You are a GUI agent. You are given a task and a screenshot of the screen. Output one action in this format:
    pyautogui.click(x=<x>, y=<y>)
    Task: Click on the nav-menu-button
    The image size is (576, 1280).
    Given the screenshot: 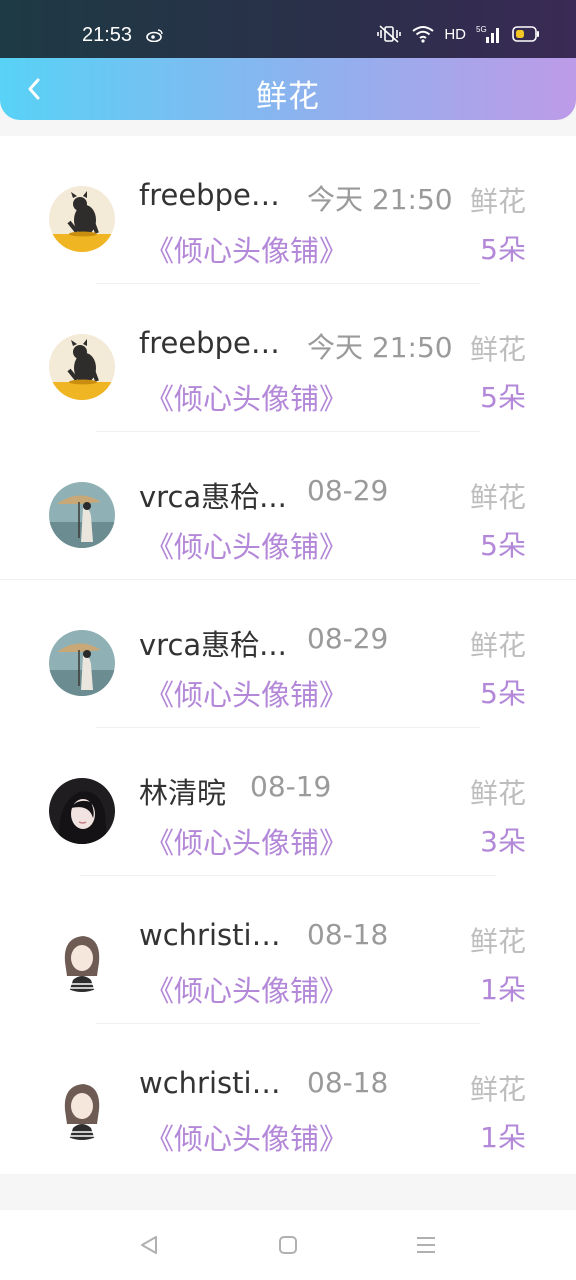 What is the action you would take?
    pyautogui.click(x=426, y=1245)
    